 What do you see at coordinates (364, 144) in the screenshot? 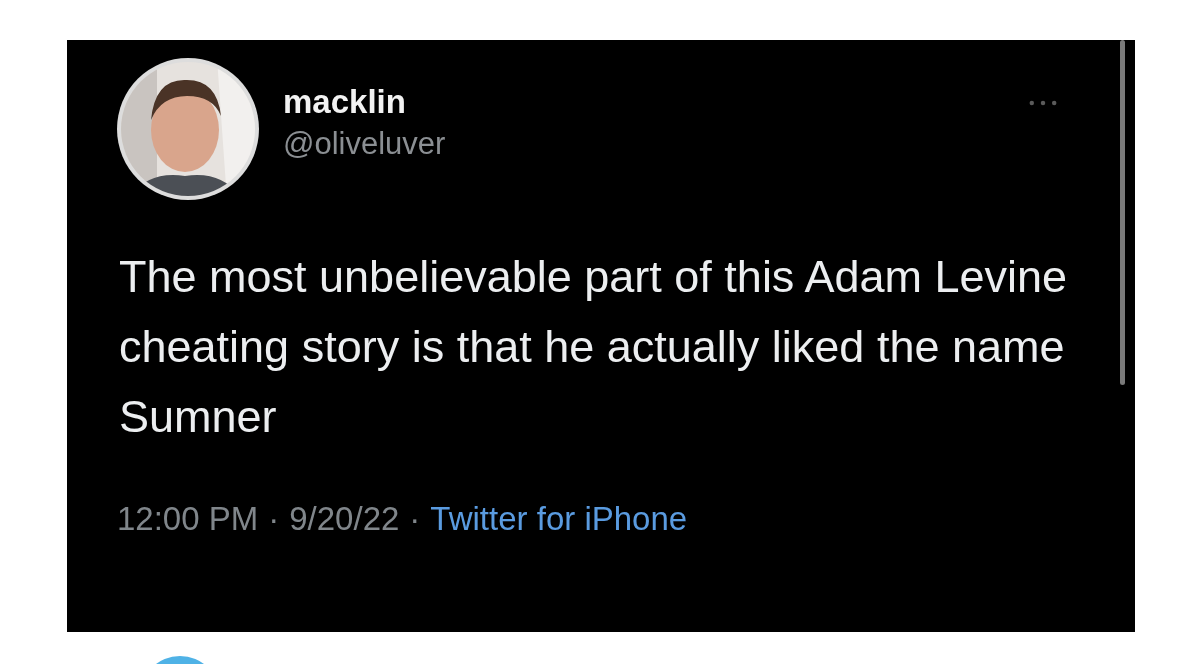
I see `username: @oliveluver` at bounding box center [364, 144].